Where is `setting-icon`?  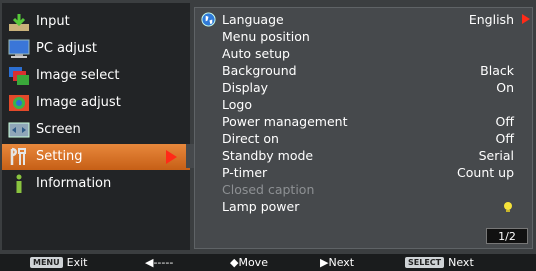
setting-icon is located at coordinates (18, 156).